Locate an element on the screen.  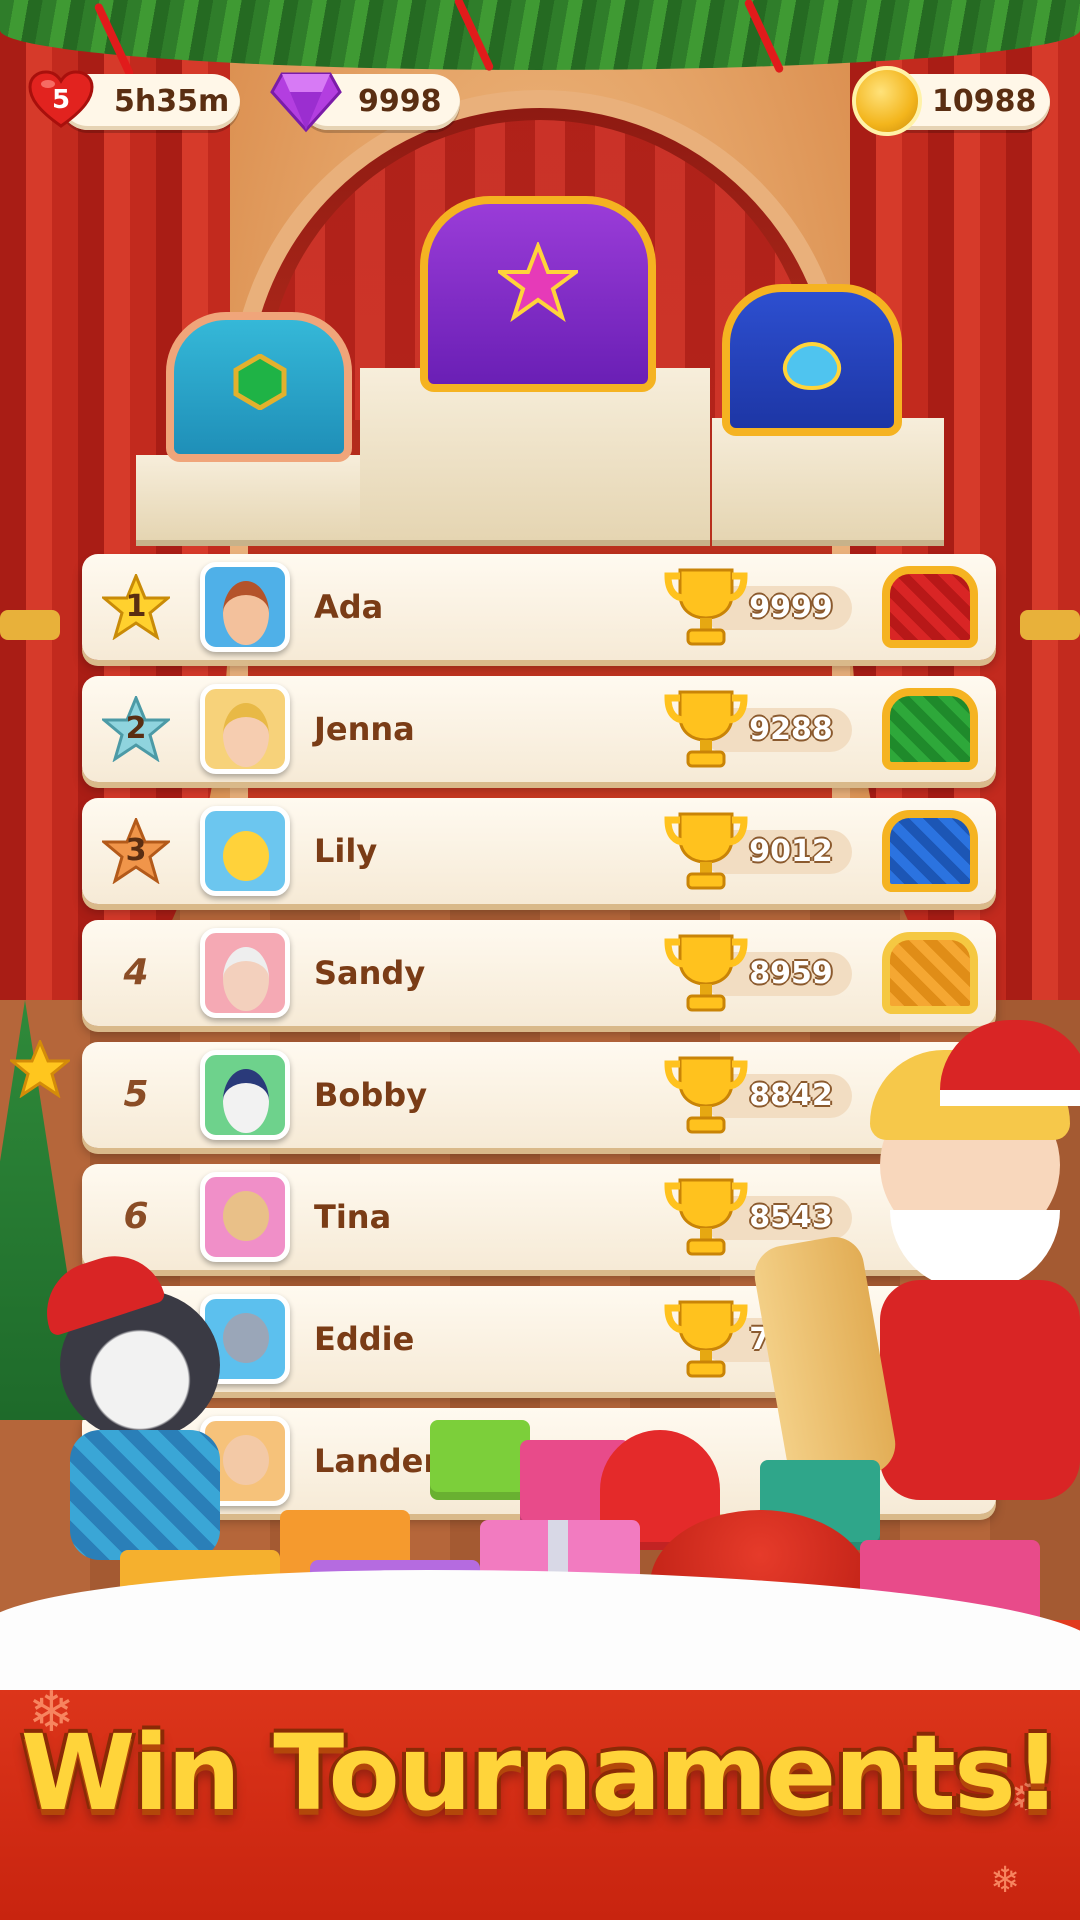
player-score: 8959 is located at coordinates (791, 973).